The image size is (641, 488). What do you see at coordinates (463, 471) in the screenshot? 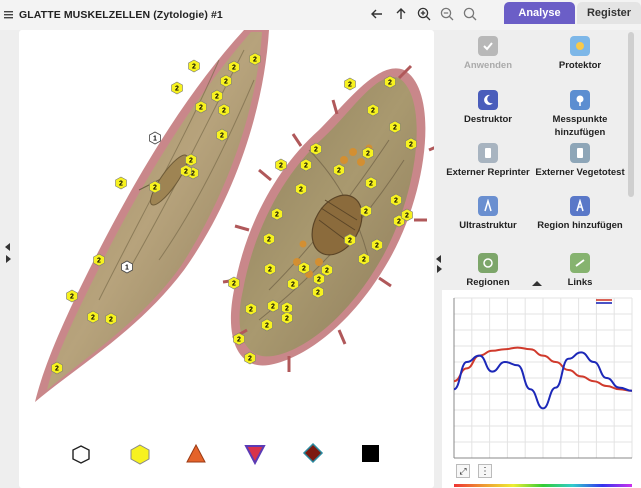
I see `chart-reset-icon: ⤢` at bounding box center [463, 471].